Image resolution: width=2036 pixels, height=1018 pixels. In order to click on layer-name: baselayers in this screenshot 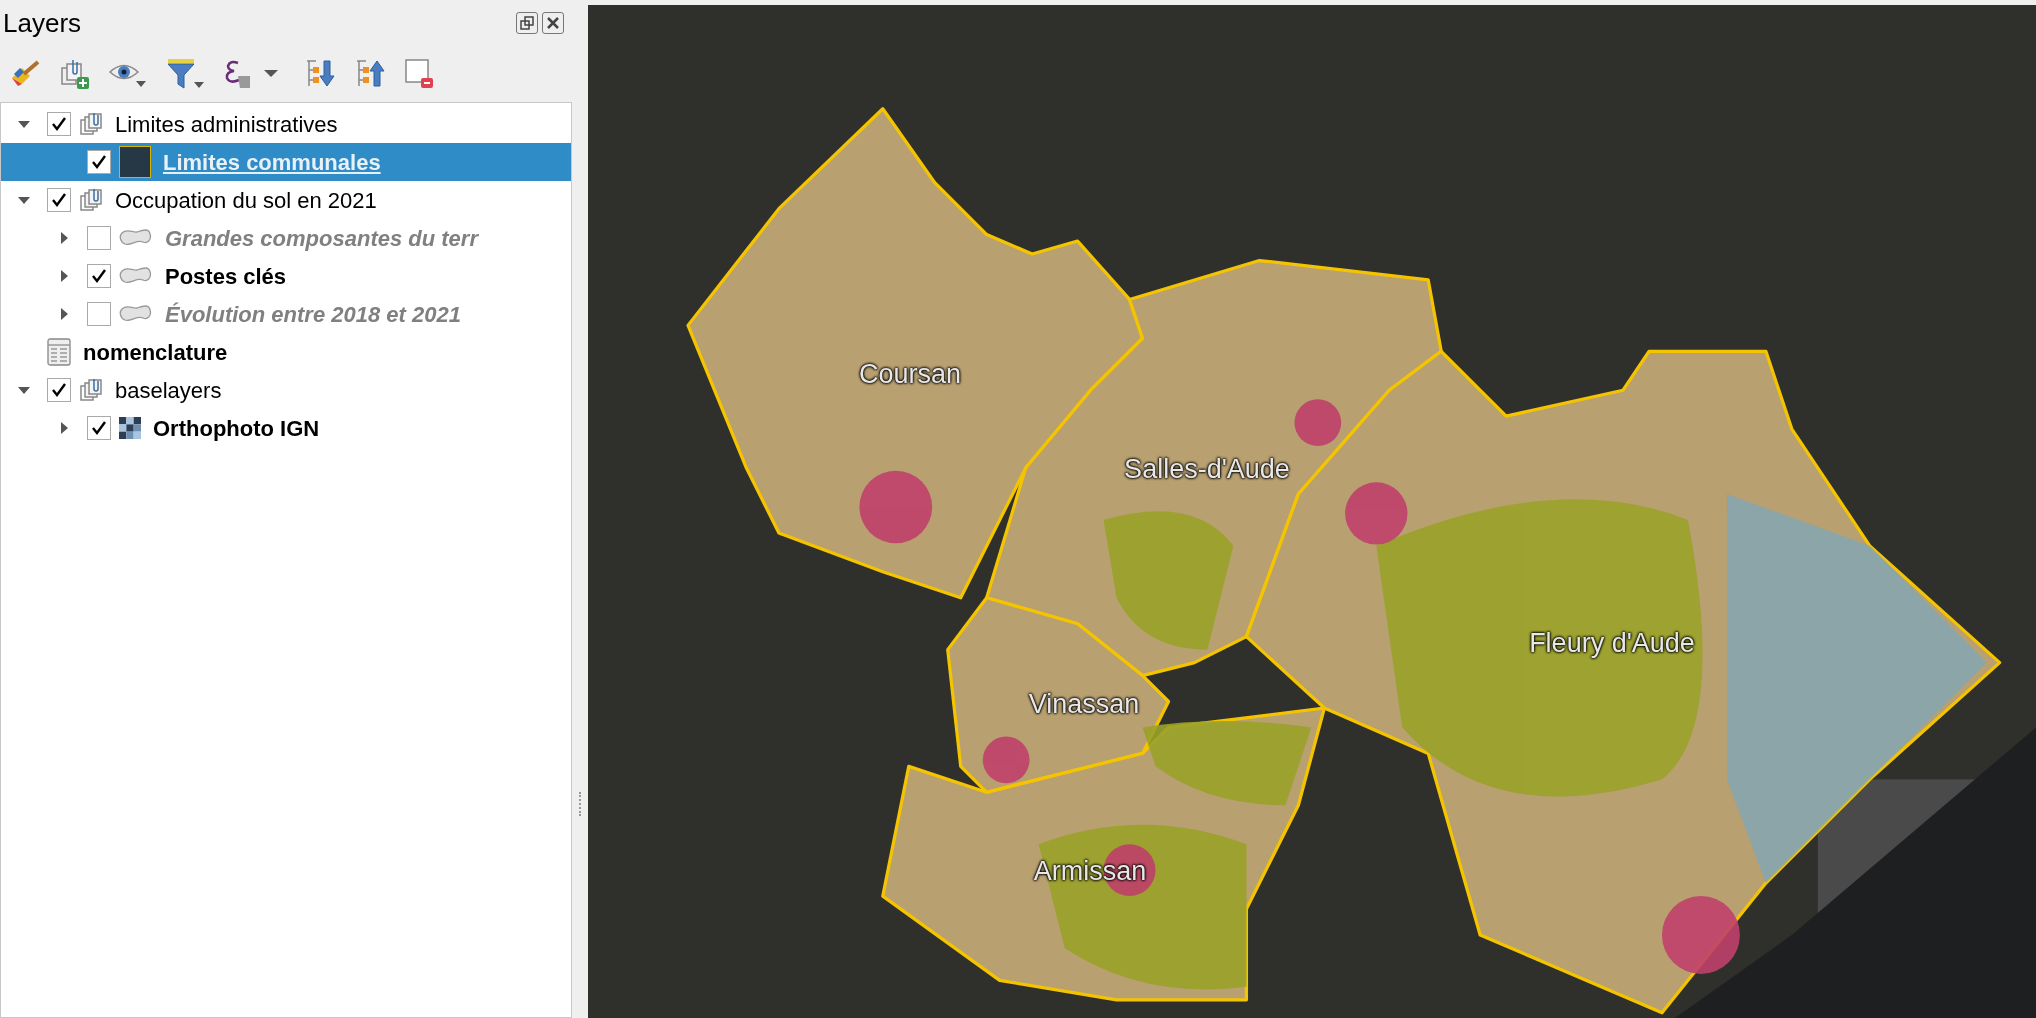, I will do `click(168, 390)`.